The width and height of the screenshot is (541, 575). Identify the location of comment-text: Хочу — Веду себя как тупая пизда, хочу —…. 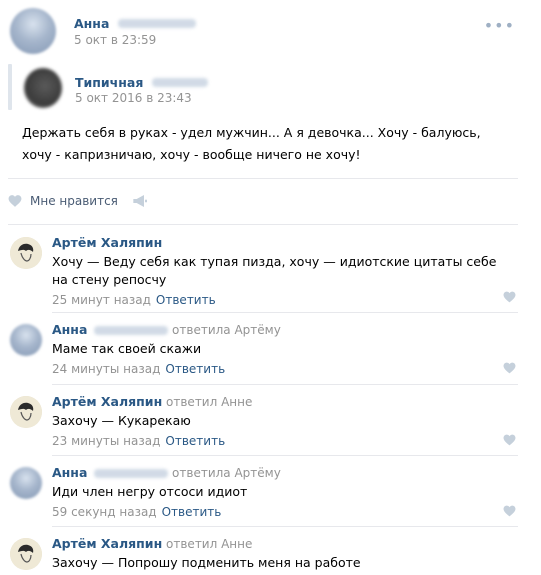
(274, 270).